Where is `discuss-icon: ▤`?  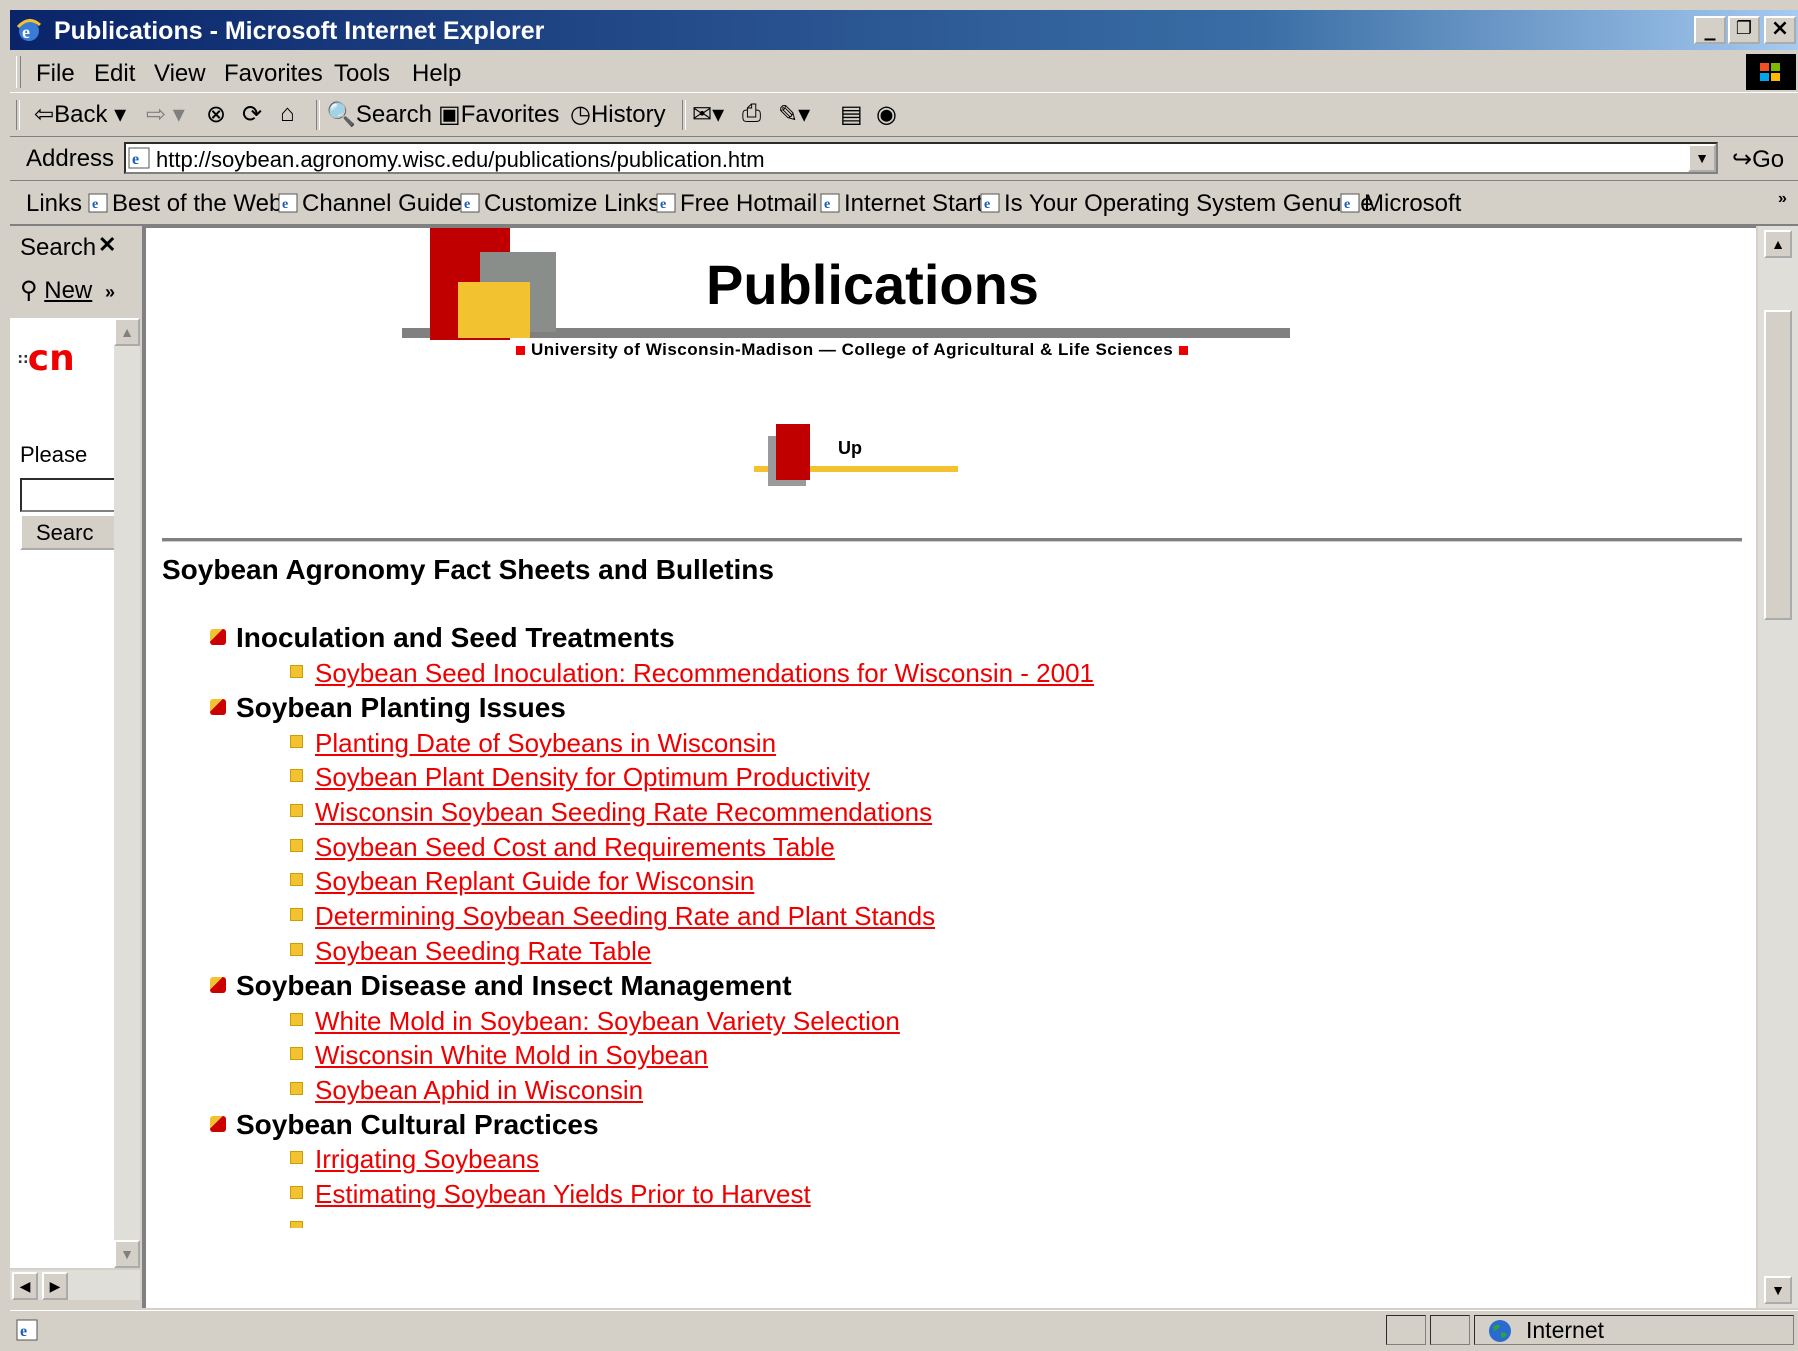
discuss-icon: ▤ is located at coordinates (851, 114).